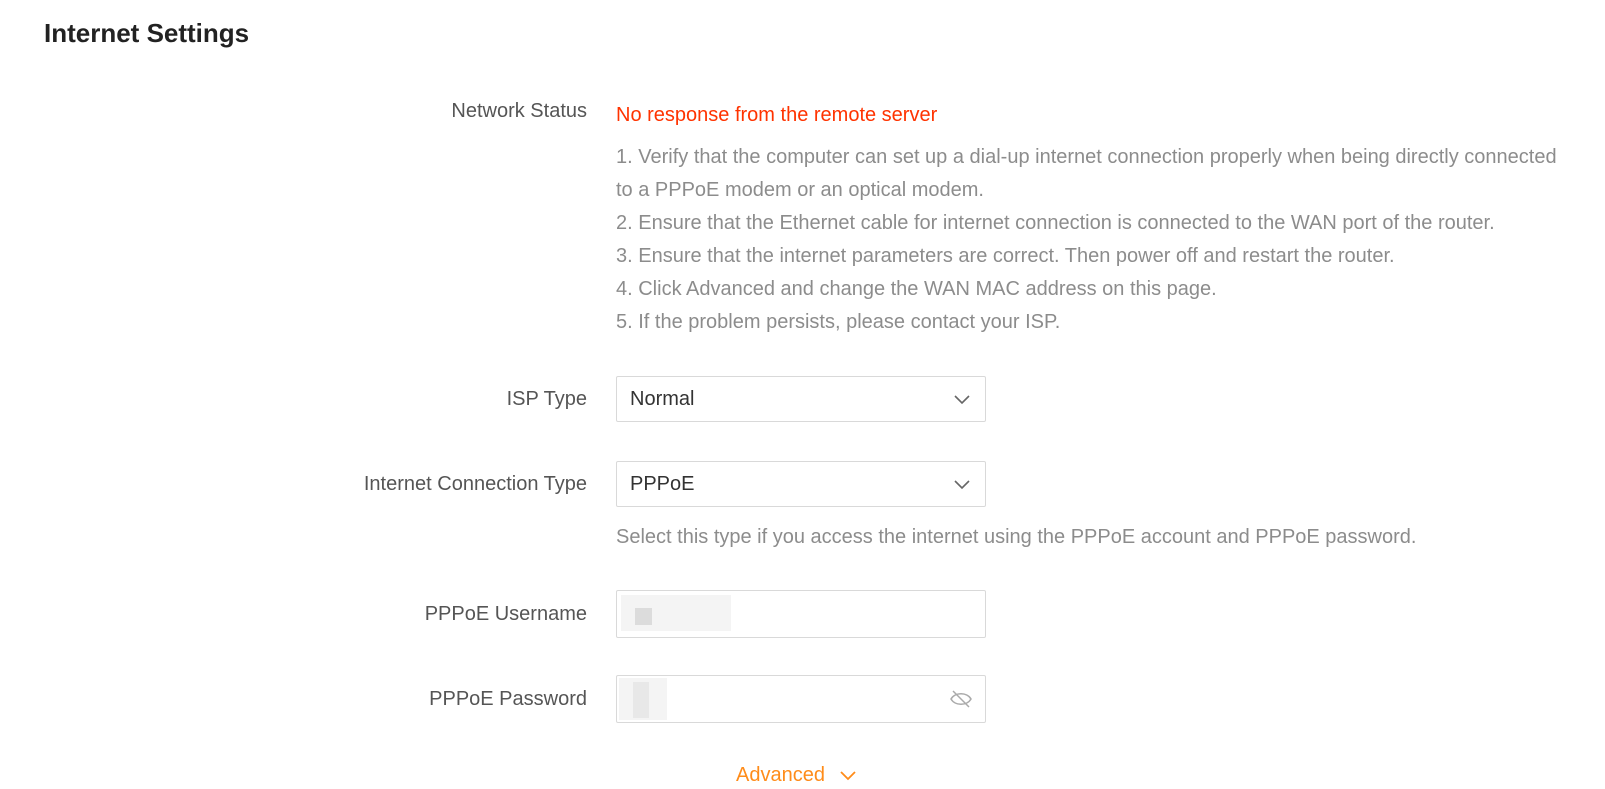 This screenshot has width=1605, height=789. What do you see at coordinates (662, 399) in the screenshot?
I see `isp-type-value: Normal` at bounding box center [662, 399].